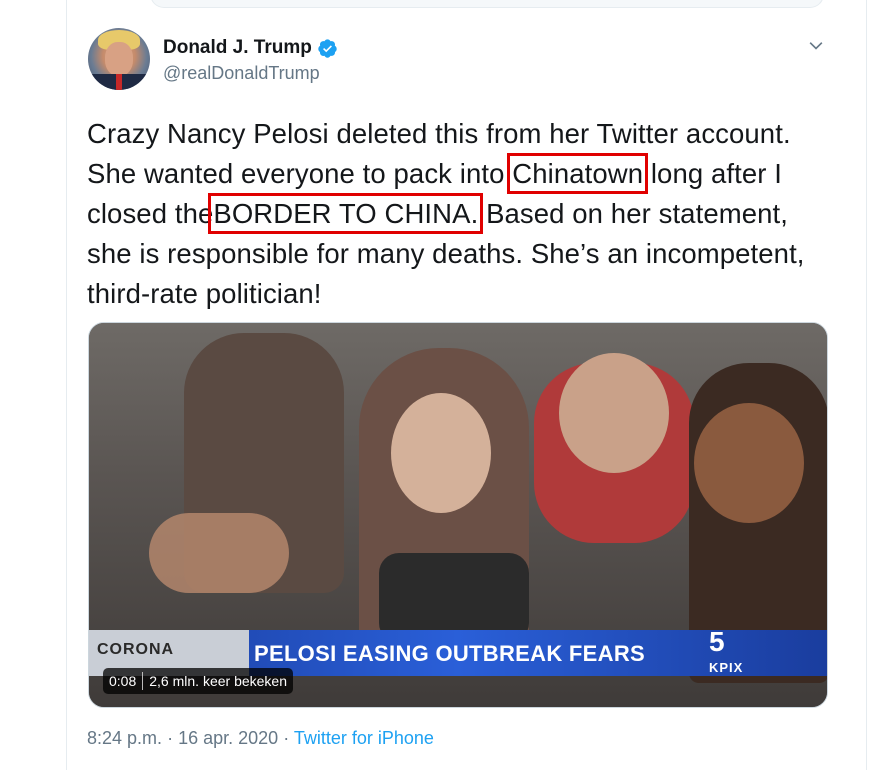  What do you see at coordinates (487, 4) in the screenshot?
I see `search-bar-edge` at bounding box center [487, 4].